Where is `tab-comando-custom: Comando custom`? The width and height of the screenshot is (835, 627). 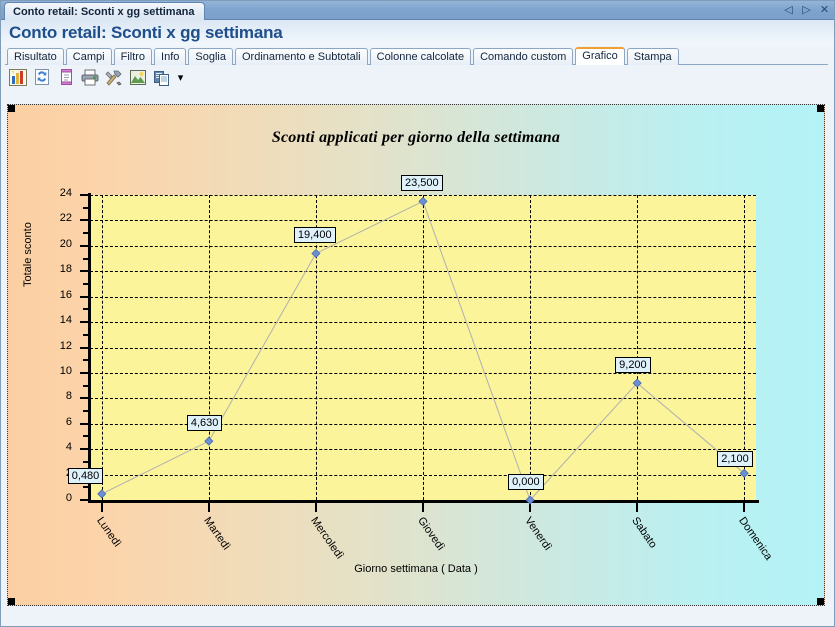 tab-comando-custom: Comando custom is located at coordinates (523, 56).